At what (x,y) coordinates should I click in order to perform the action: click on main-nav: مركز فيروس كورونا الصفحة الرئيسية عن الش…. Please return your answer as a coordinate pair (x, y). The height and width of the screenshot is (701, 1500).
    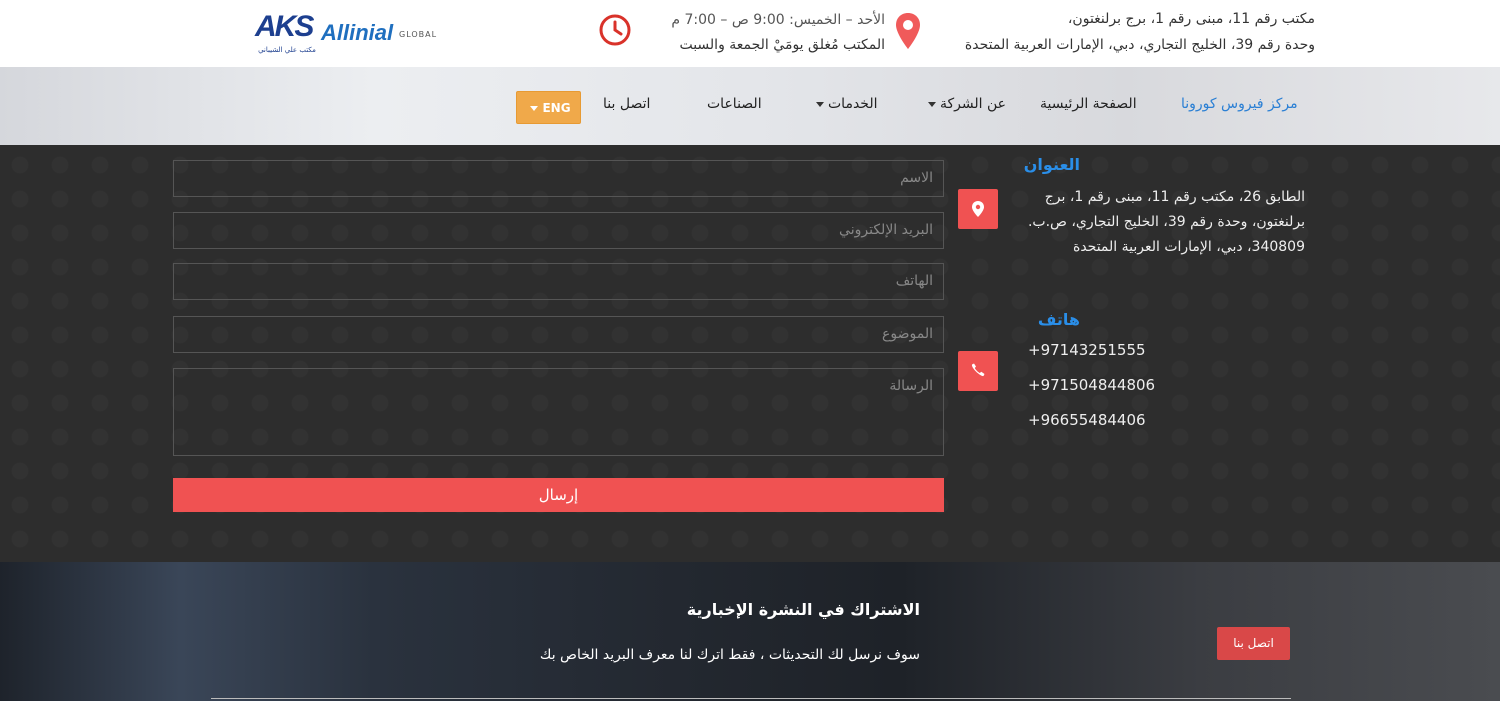
    Looking at the image, I should click on (750, 106).